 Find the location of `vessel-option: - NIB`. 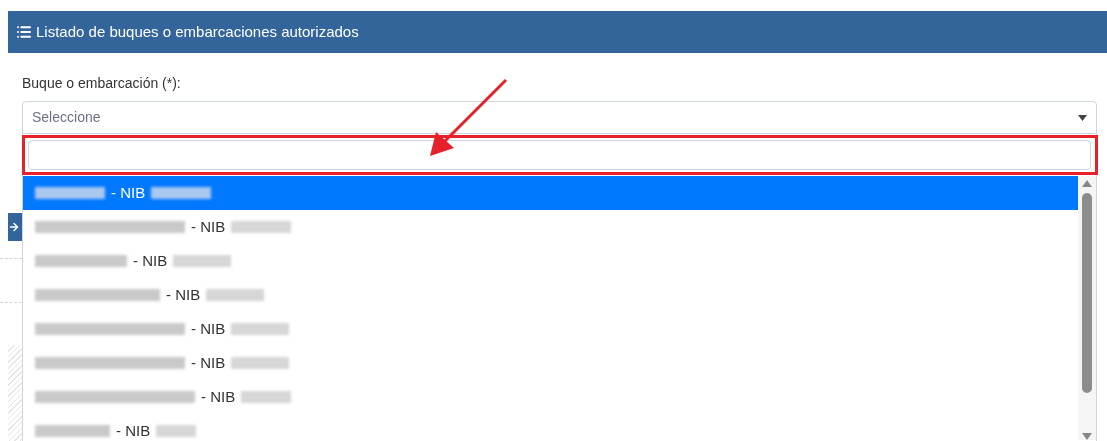

vessel-option: - NIB is located at coordinates (550, 193).